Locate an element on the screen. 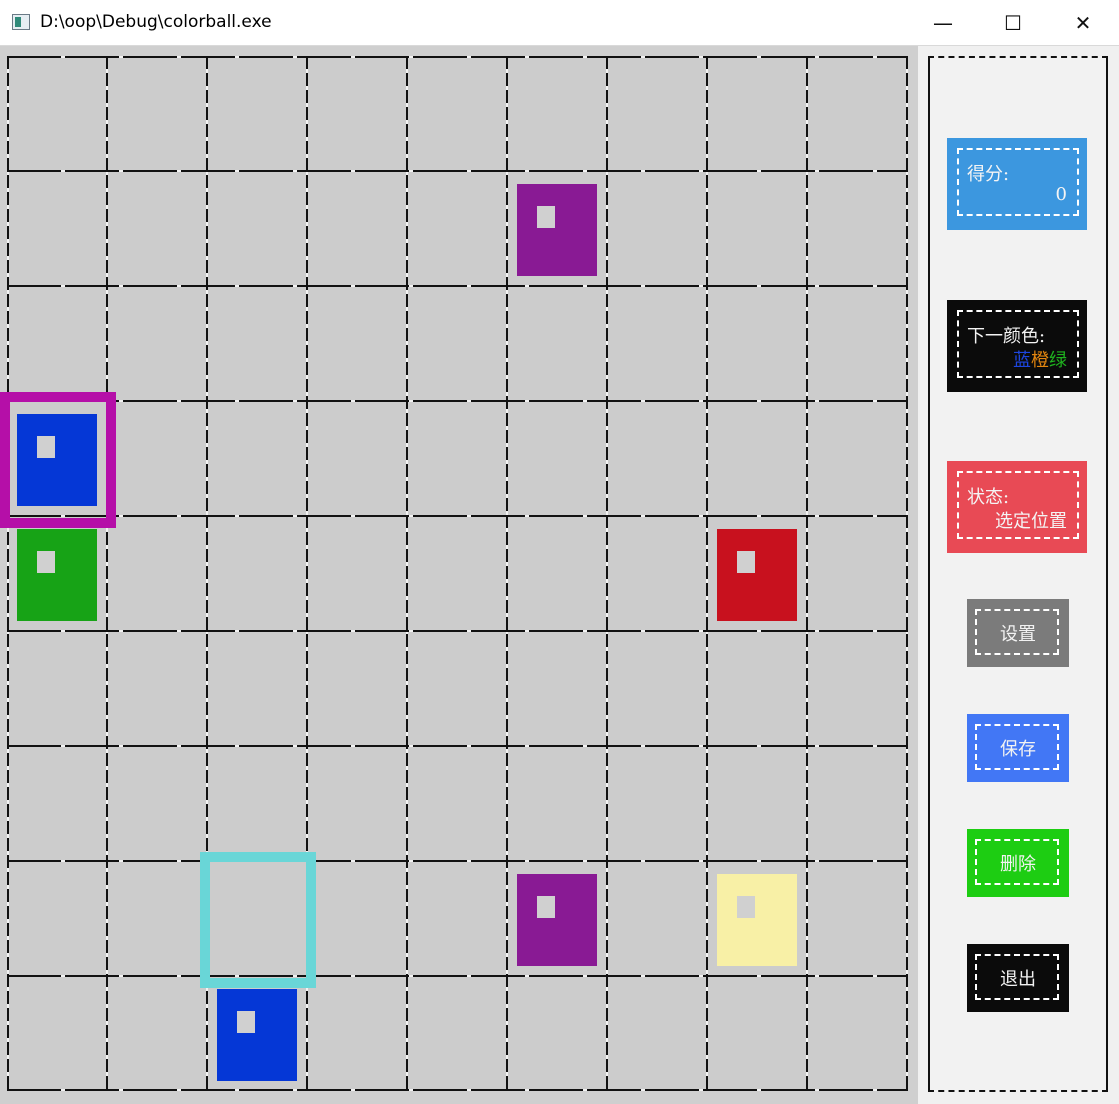 This screenshot has width=1119, height=1104. score-label: 得分: is located at coordinates (988, 174).